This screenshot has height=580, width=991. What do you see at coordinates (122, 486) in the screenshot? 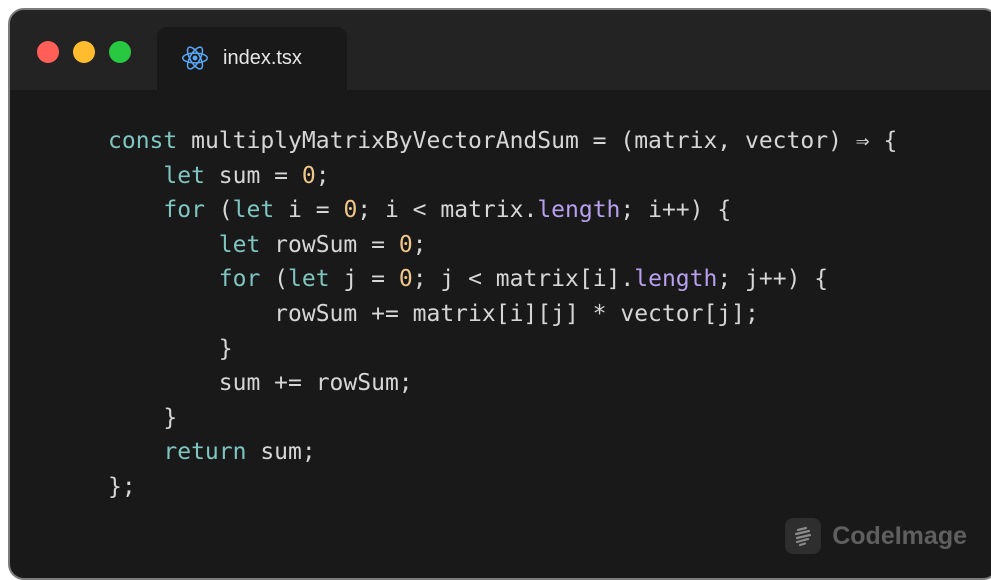
I see `code-token: };` at bounding box center [122, 486].